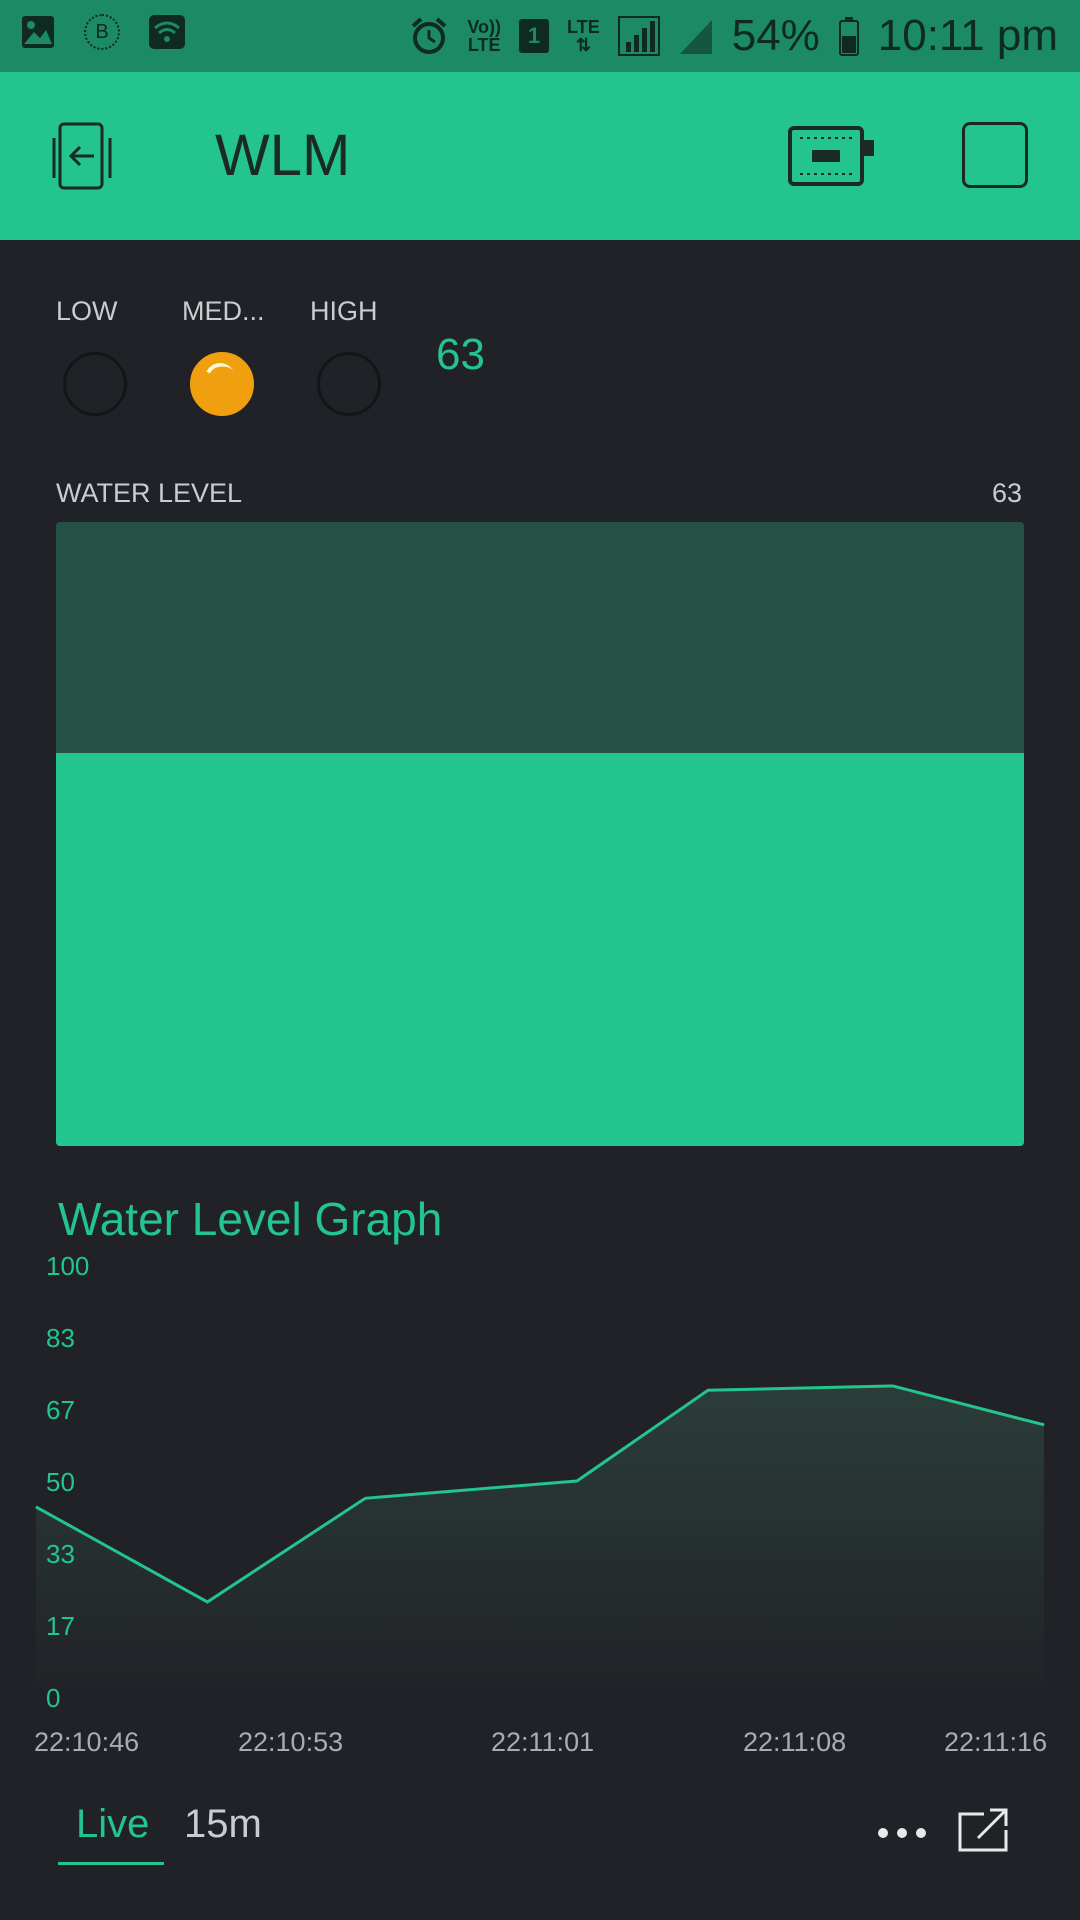 This screenshot has height=1920, width=1080. What do you see at coordinates (67, 1266) in the screenshot?
I see `y-tick-label: 100` at bounding box center [67, 1266].